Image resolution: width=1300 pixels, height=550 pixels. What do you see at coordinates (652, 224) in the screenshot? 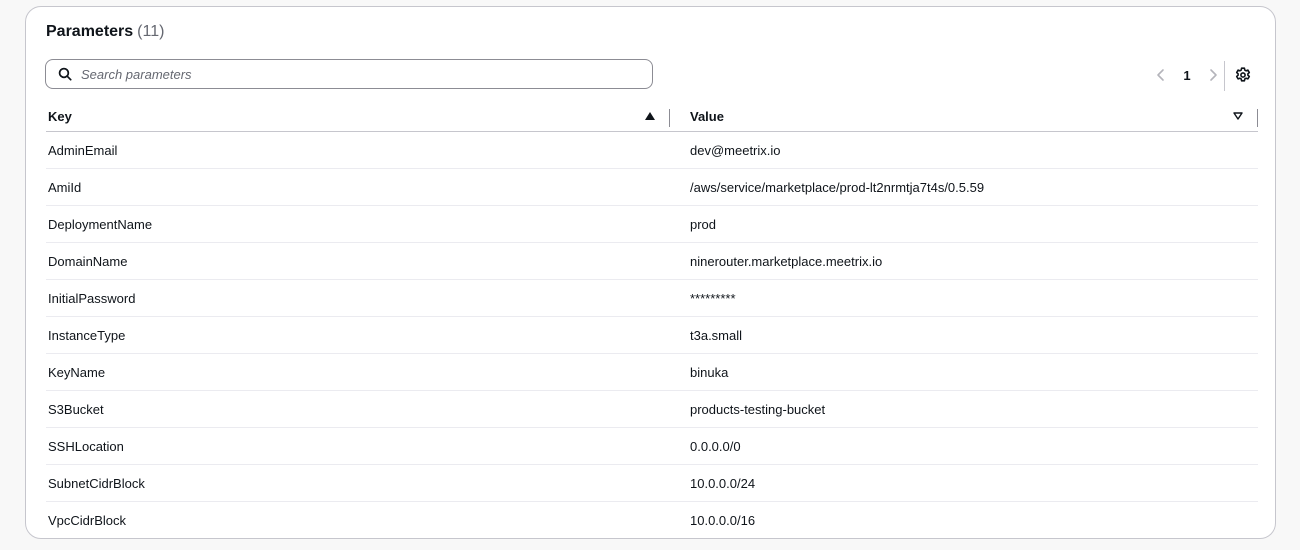
I see `table-row: DeploymentName prod` at bounding box center [652, 224].